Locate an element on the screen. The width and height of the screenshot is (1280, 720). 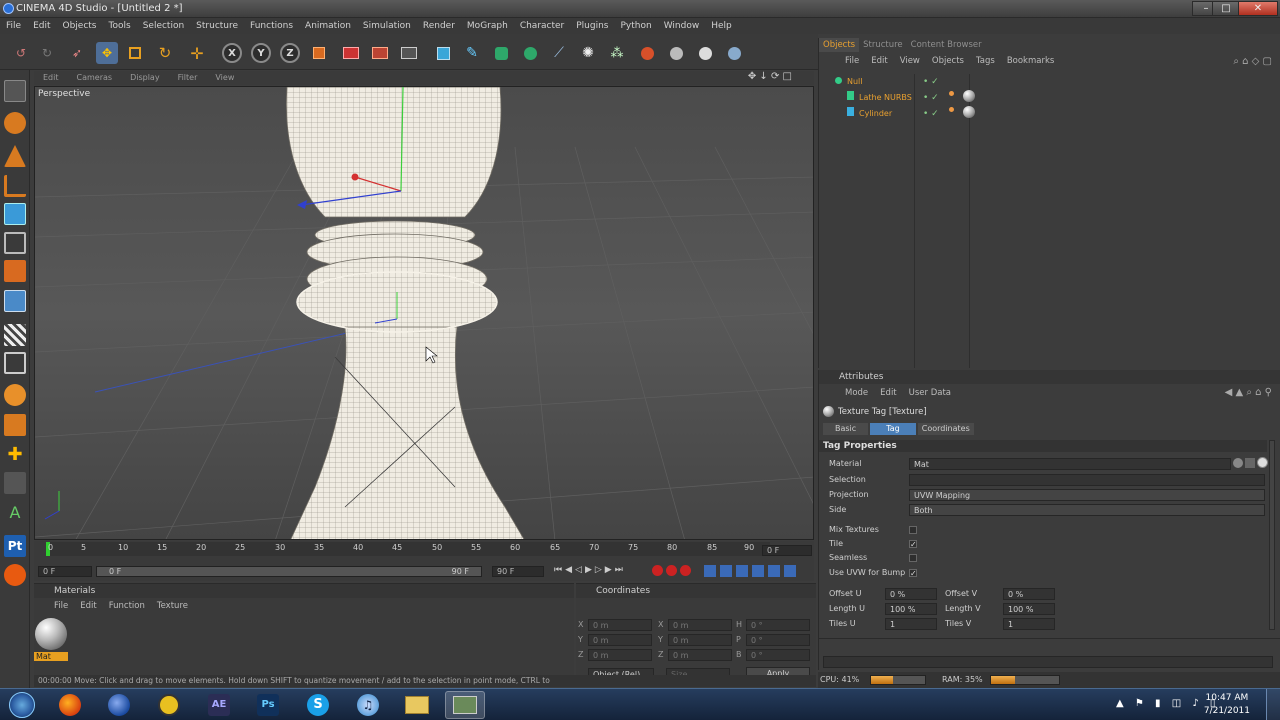
close-button: ✕ is located at coordinates (1258, 8).